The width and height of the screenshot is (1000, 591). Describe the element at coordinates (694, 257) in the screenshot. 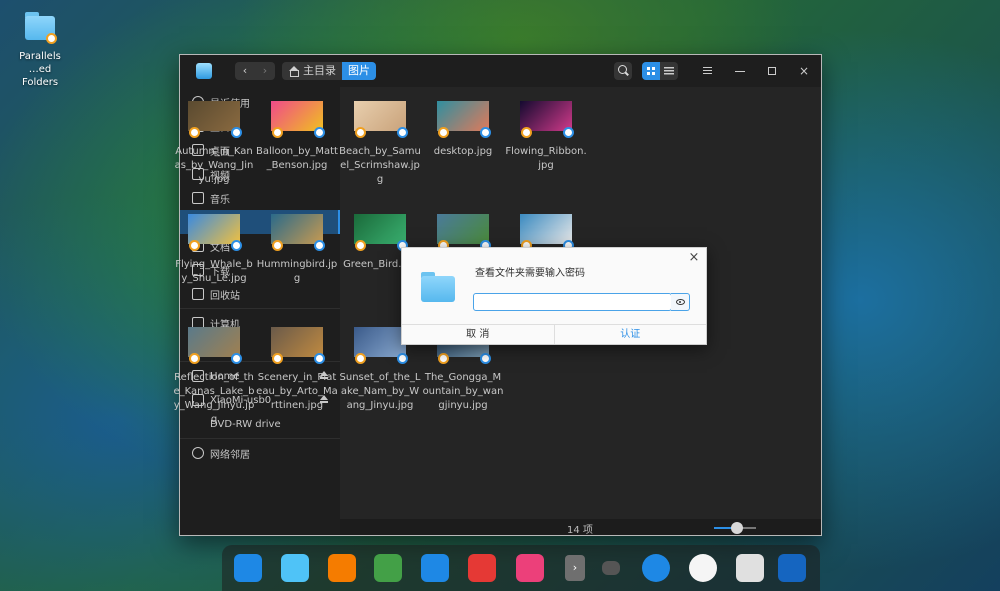

I see `dialog-close-button: ×` at that location.